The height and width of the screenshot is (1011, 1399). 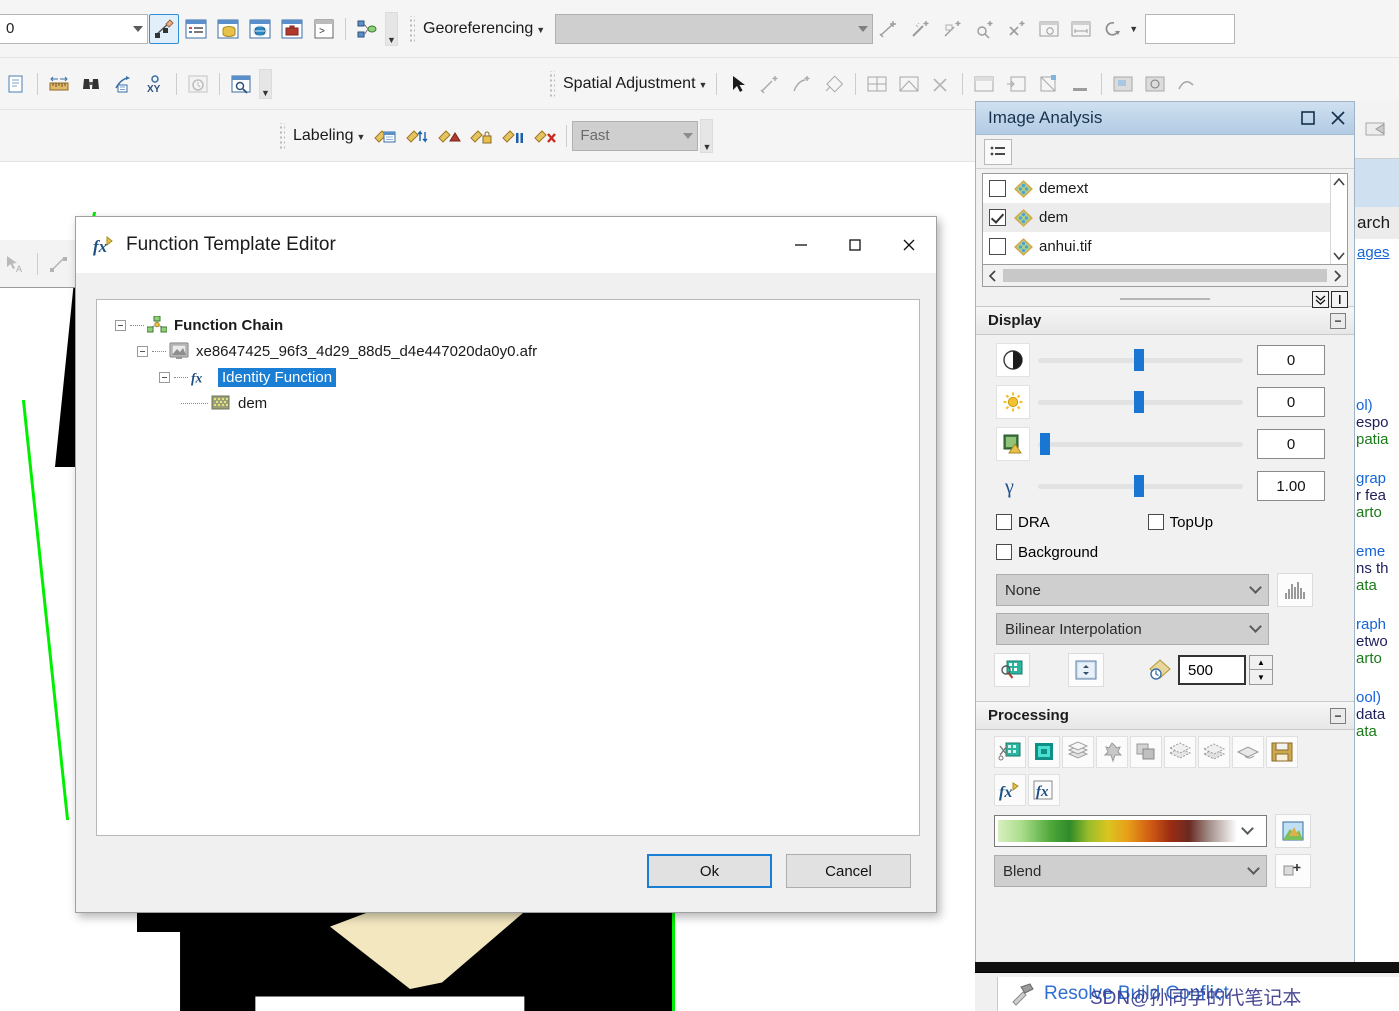 What do you see at coordinates (506, 245) in the screenshot?
I see `dialog-title-bar: fx Function Template Editor` at bounding box center [506, 245].